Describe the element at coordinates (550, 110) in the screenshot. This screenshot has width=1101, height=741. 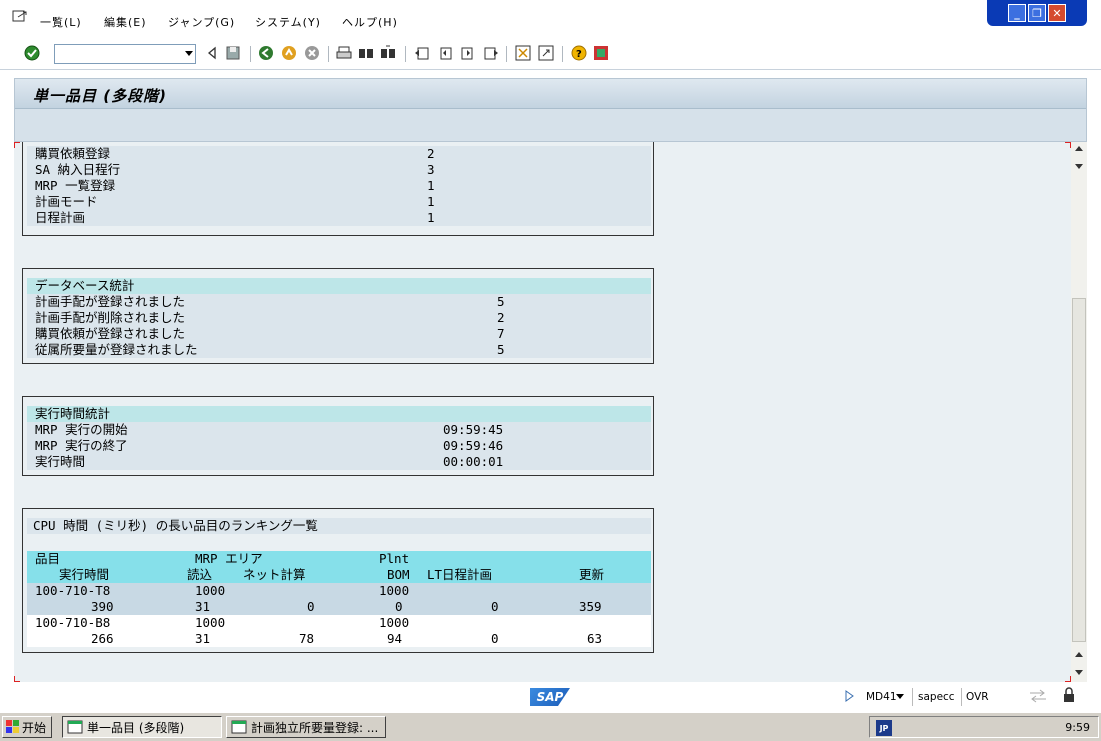
I see `title-panel: 単一品目 (多段階)` at that location.